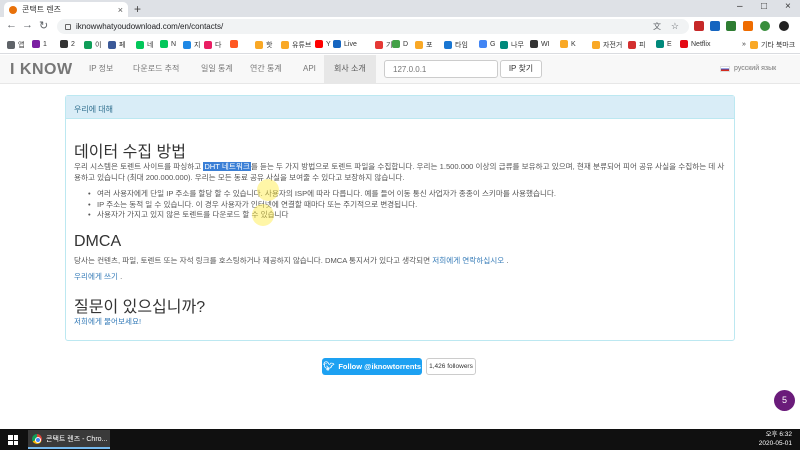 This screenshot has height=450, width=800. What do you see at coordinates (540, 44) in the screenshot?
I see `bookmark-item: WI` at bounding box center [540, 44].